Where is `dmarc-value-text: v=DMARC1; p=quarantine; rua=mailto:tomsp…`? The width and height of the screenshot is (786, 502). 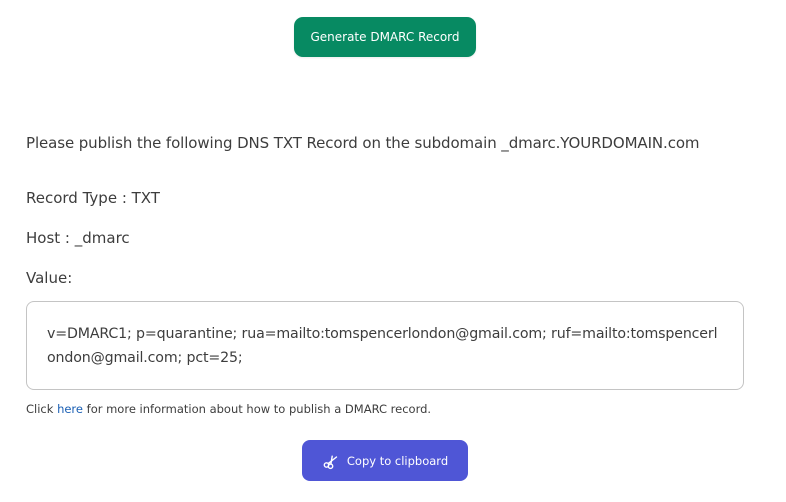
dmarc-value-text: v=DMARC1; p=quarantine; rua=mailto:tomsp… is located at coordinates (386, 346).